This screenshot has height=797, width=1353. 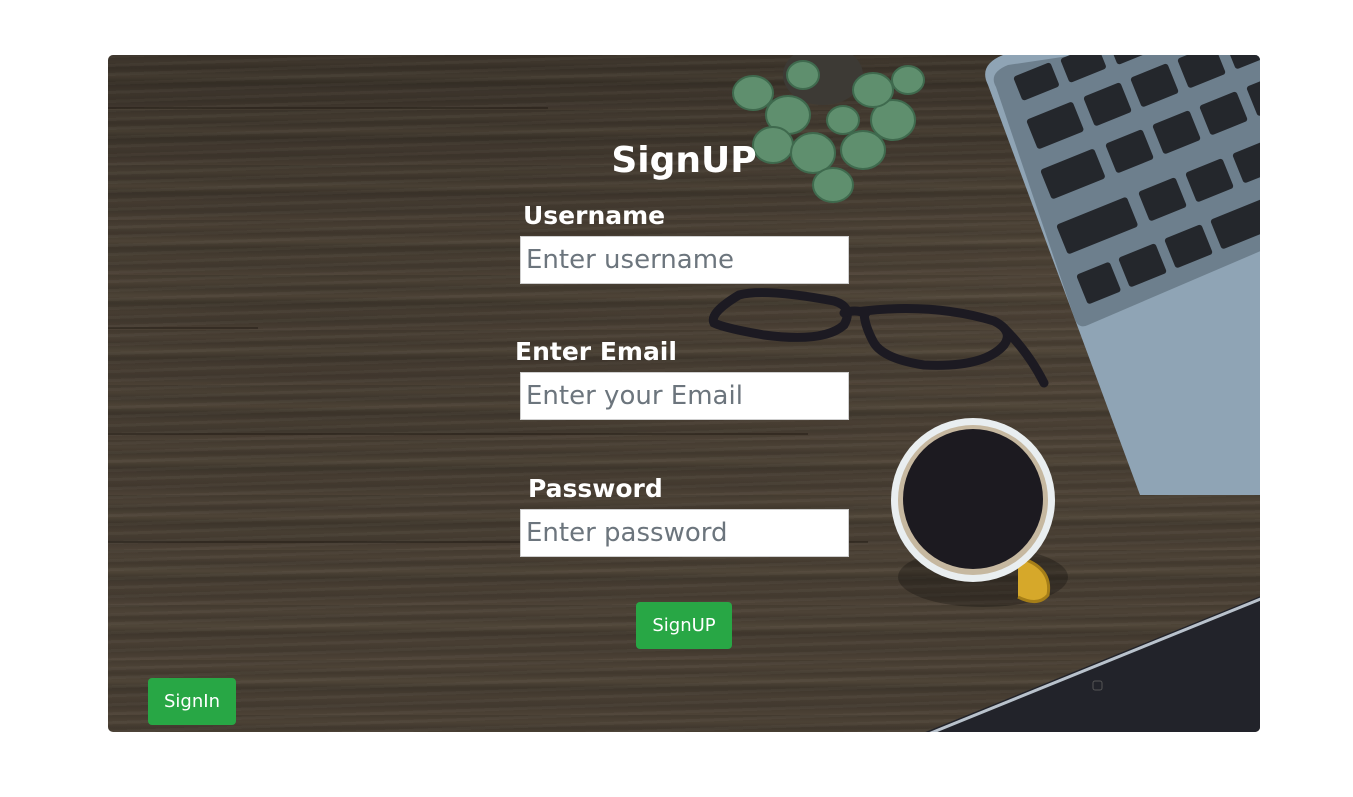 What do you see at coordinates (979, 512) in the screenshot?
I see `coffee-mug-decoration` at bounding box center [979, 512].